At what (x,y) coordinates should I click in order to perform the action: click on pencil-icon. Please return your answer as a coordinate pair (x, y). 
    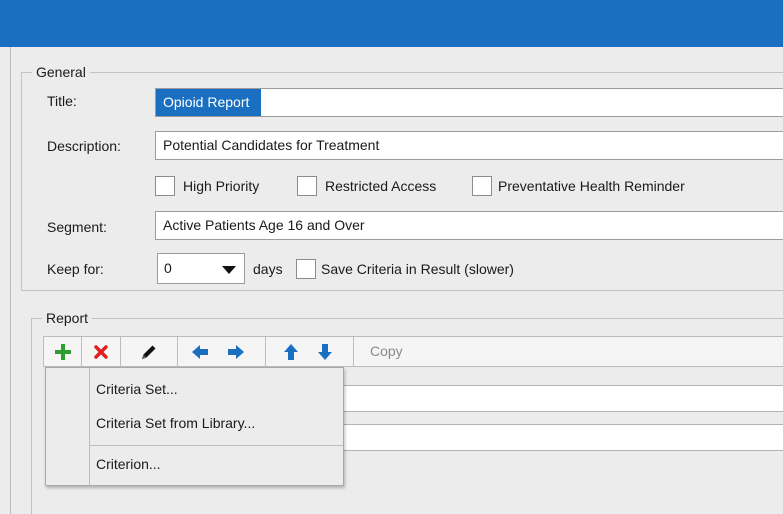
    Looking at the image, I should click on (149, 352).